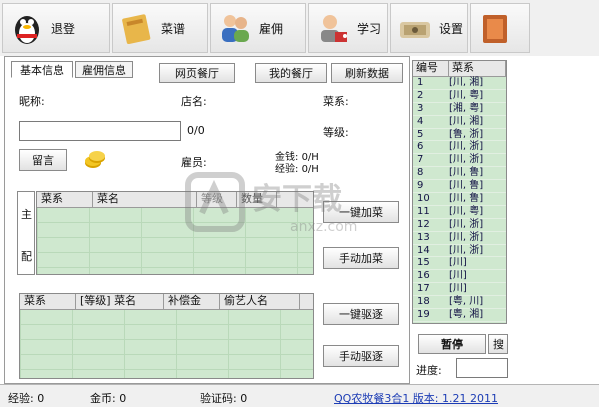 The height and width of the screenshot is (407, 599). Describe the element at coordinates (258, 28) in the screenshot. I see `hire-button: 雇佣` at that location.